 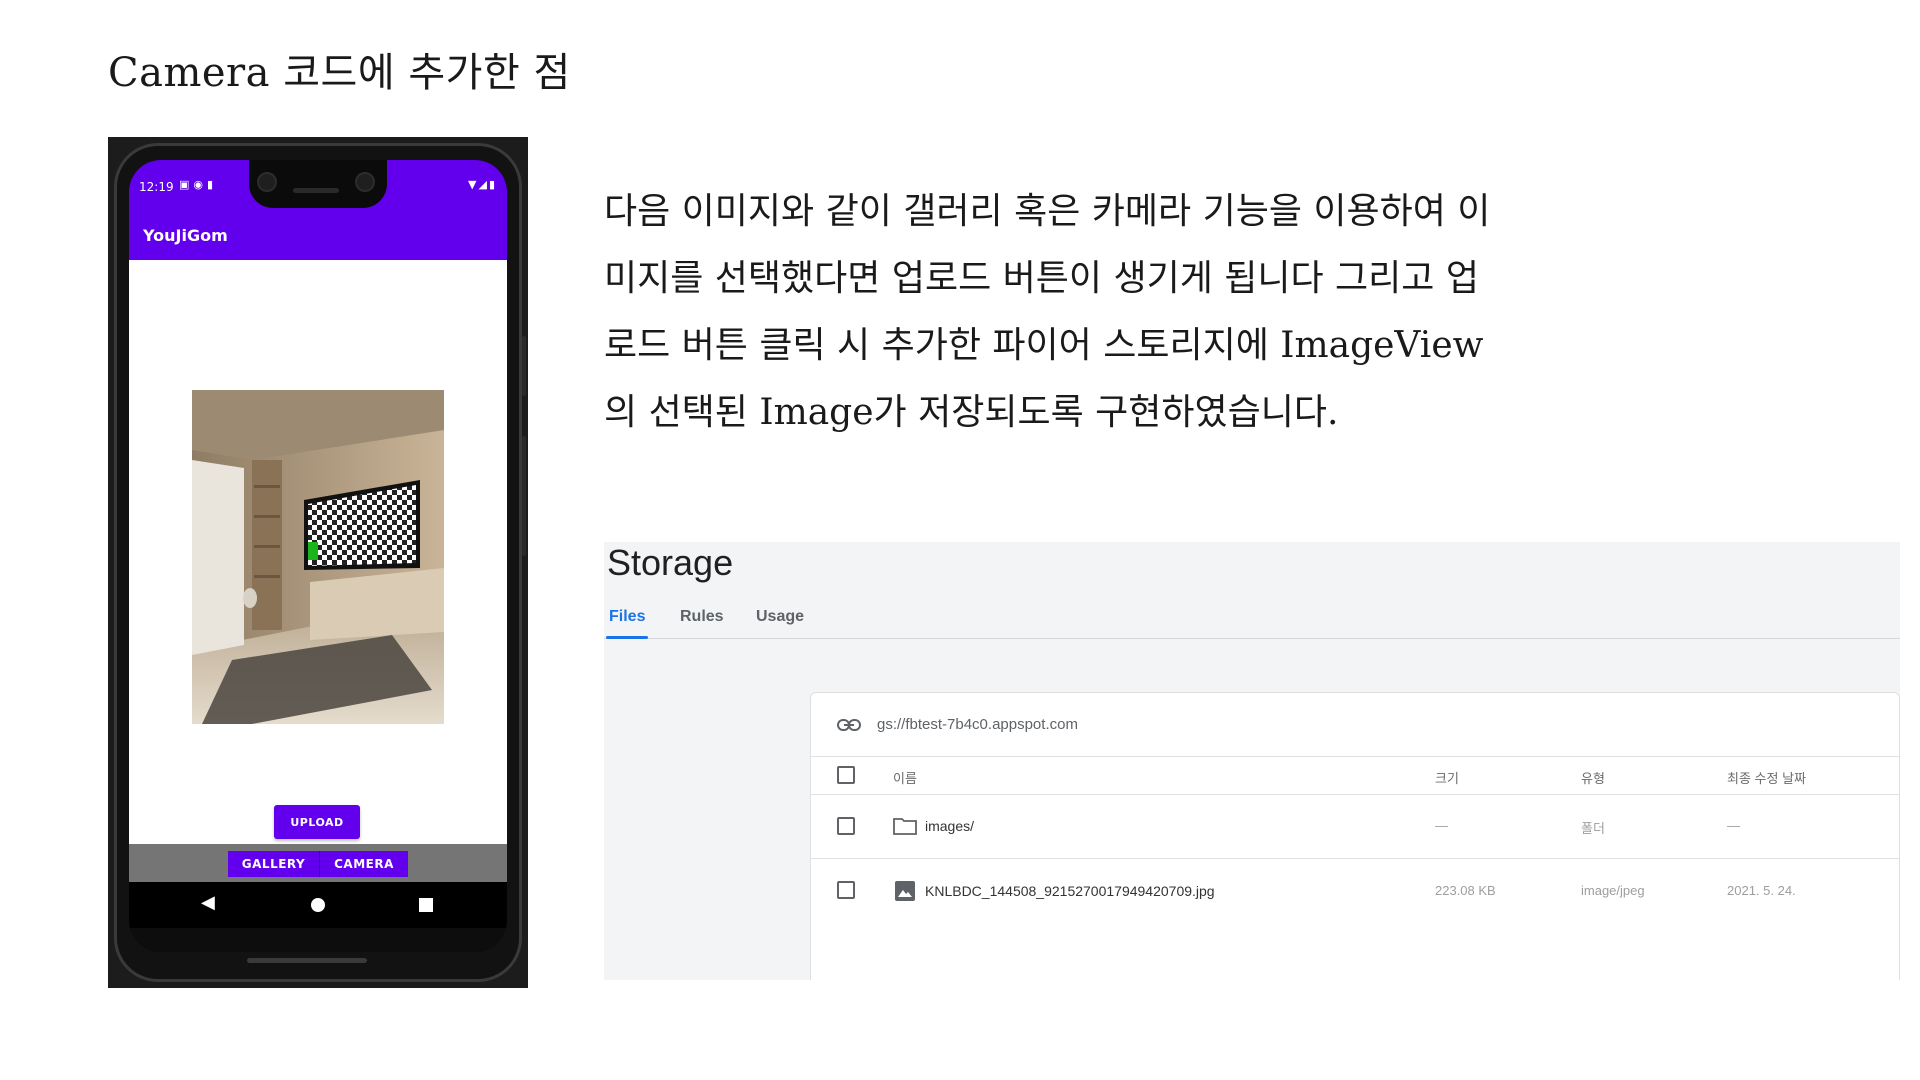 What do you see at coordinates (1355, 776) in the screenshot?
I see `table-header: 이름 크기 유형 최종 수정 날짜` at bounding box center [1355, 776].